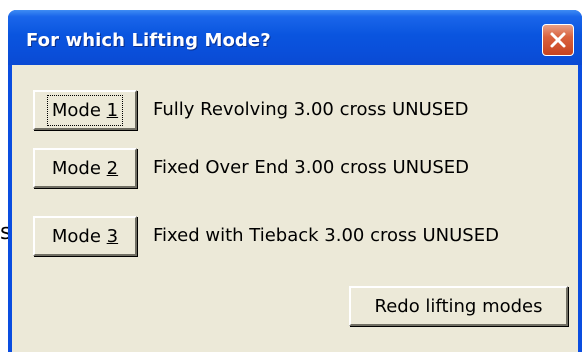 The image size is (582, 352). I want to click on close-x-icon, so click(558, 40).